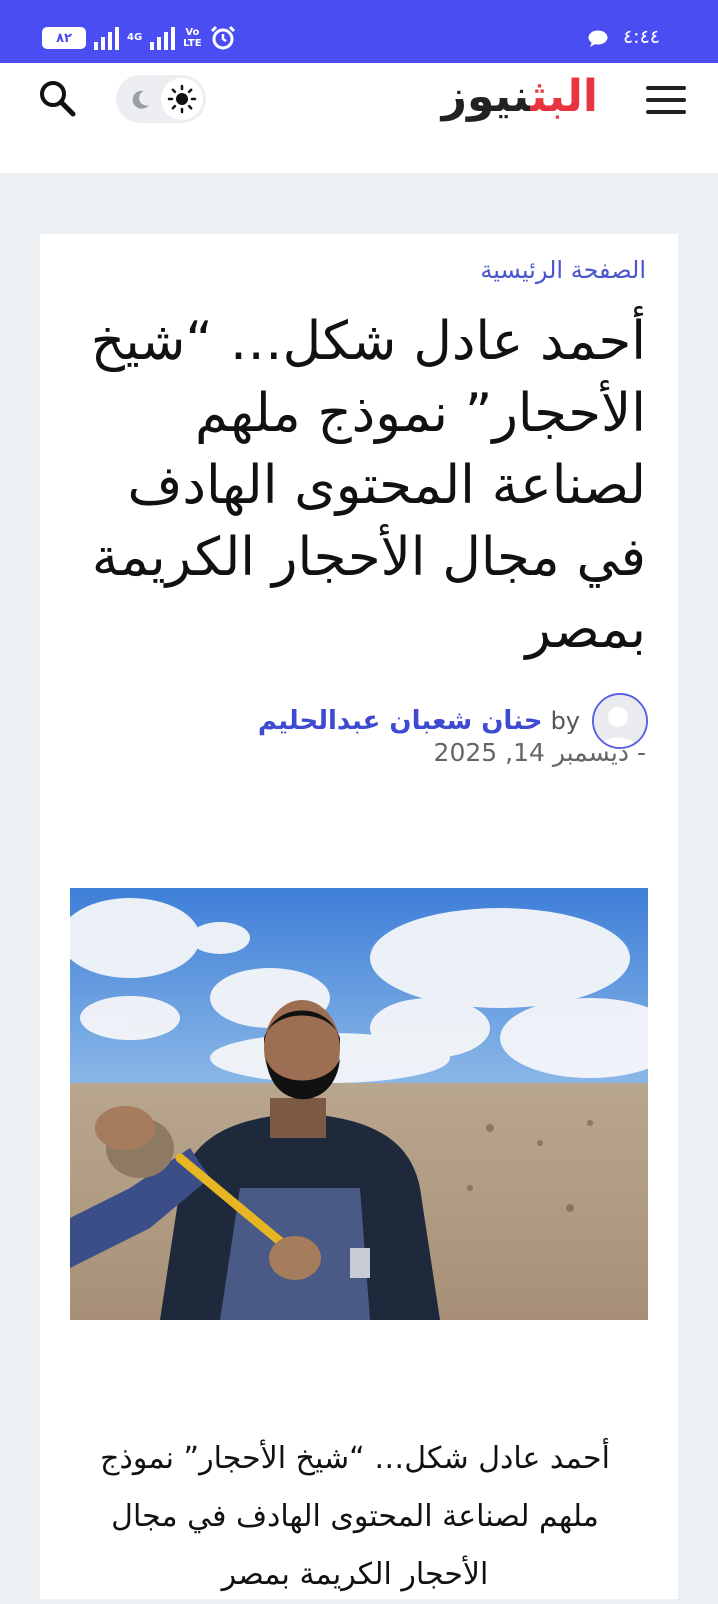 The height and width of the screenshot is (1604, 718). What do you see at coordinates (192, 38) in the screenshot?
I see `volte-indicator: Vo LTE` at bounding box center [192, 38].